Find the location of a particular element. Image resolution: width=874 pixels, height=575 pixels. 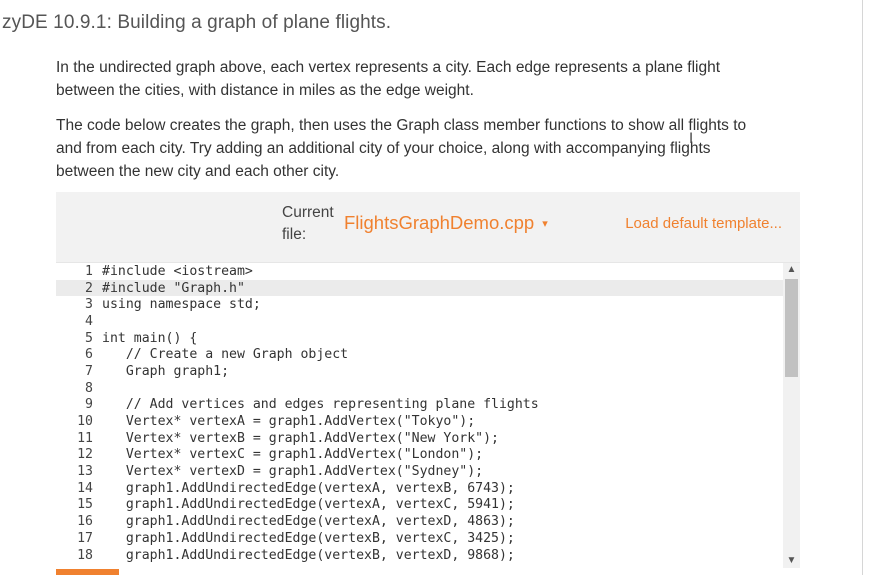

run-button-edge is located at coordinates (87, 572).